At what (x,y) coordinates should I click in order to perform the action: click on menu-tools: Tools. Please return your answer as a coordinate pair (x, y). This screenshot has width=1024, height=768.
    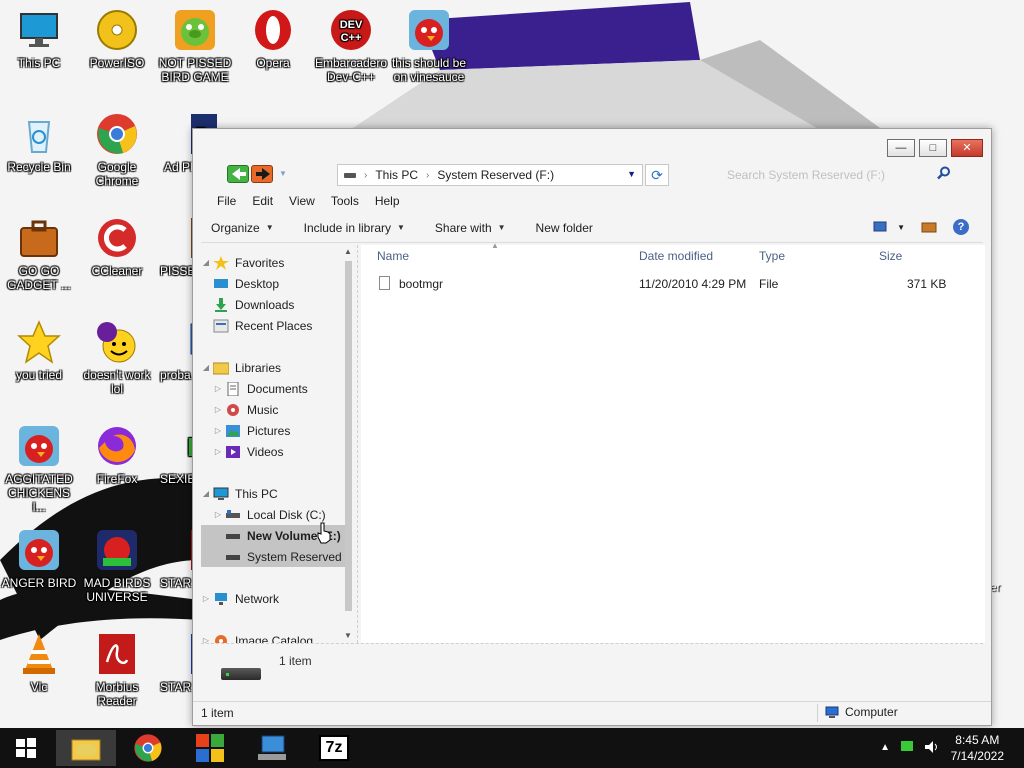
    Looking at the image, I should click on (345, 202).